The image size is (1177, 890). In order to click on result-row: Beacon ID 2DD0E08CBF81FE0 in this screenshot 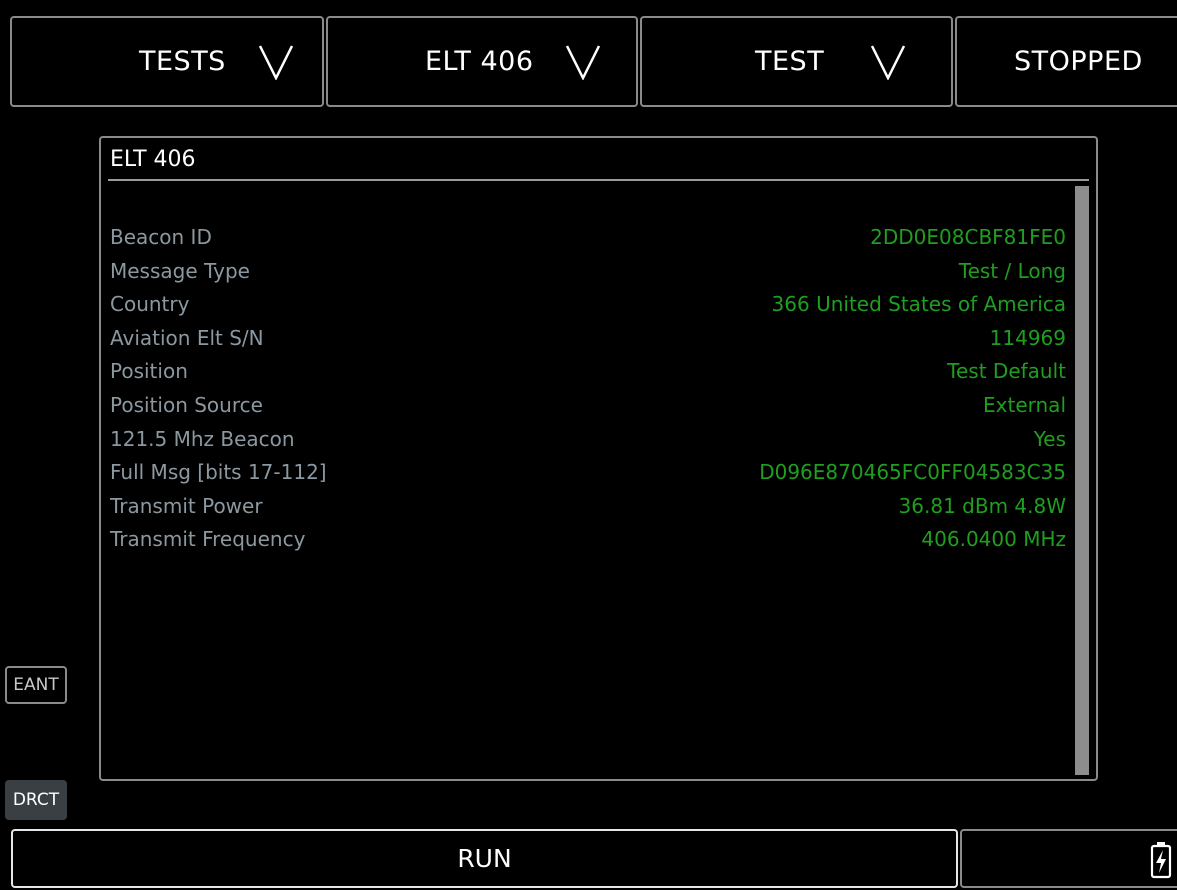, I will do `click(588, 238)`.